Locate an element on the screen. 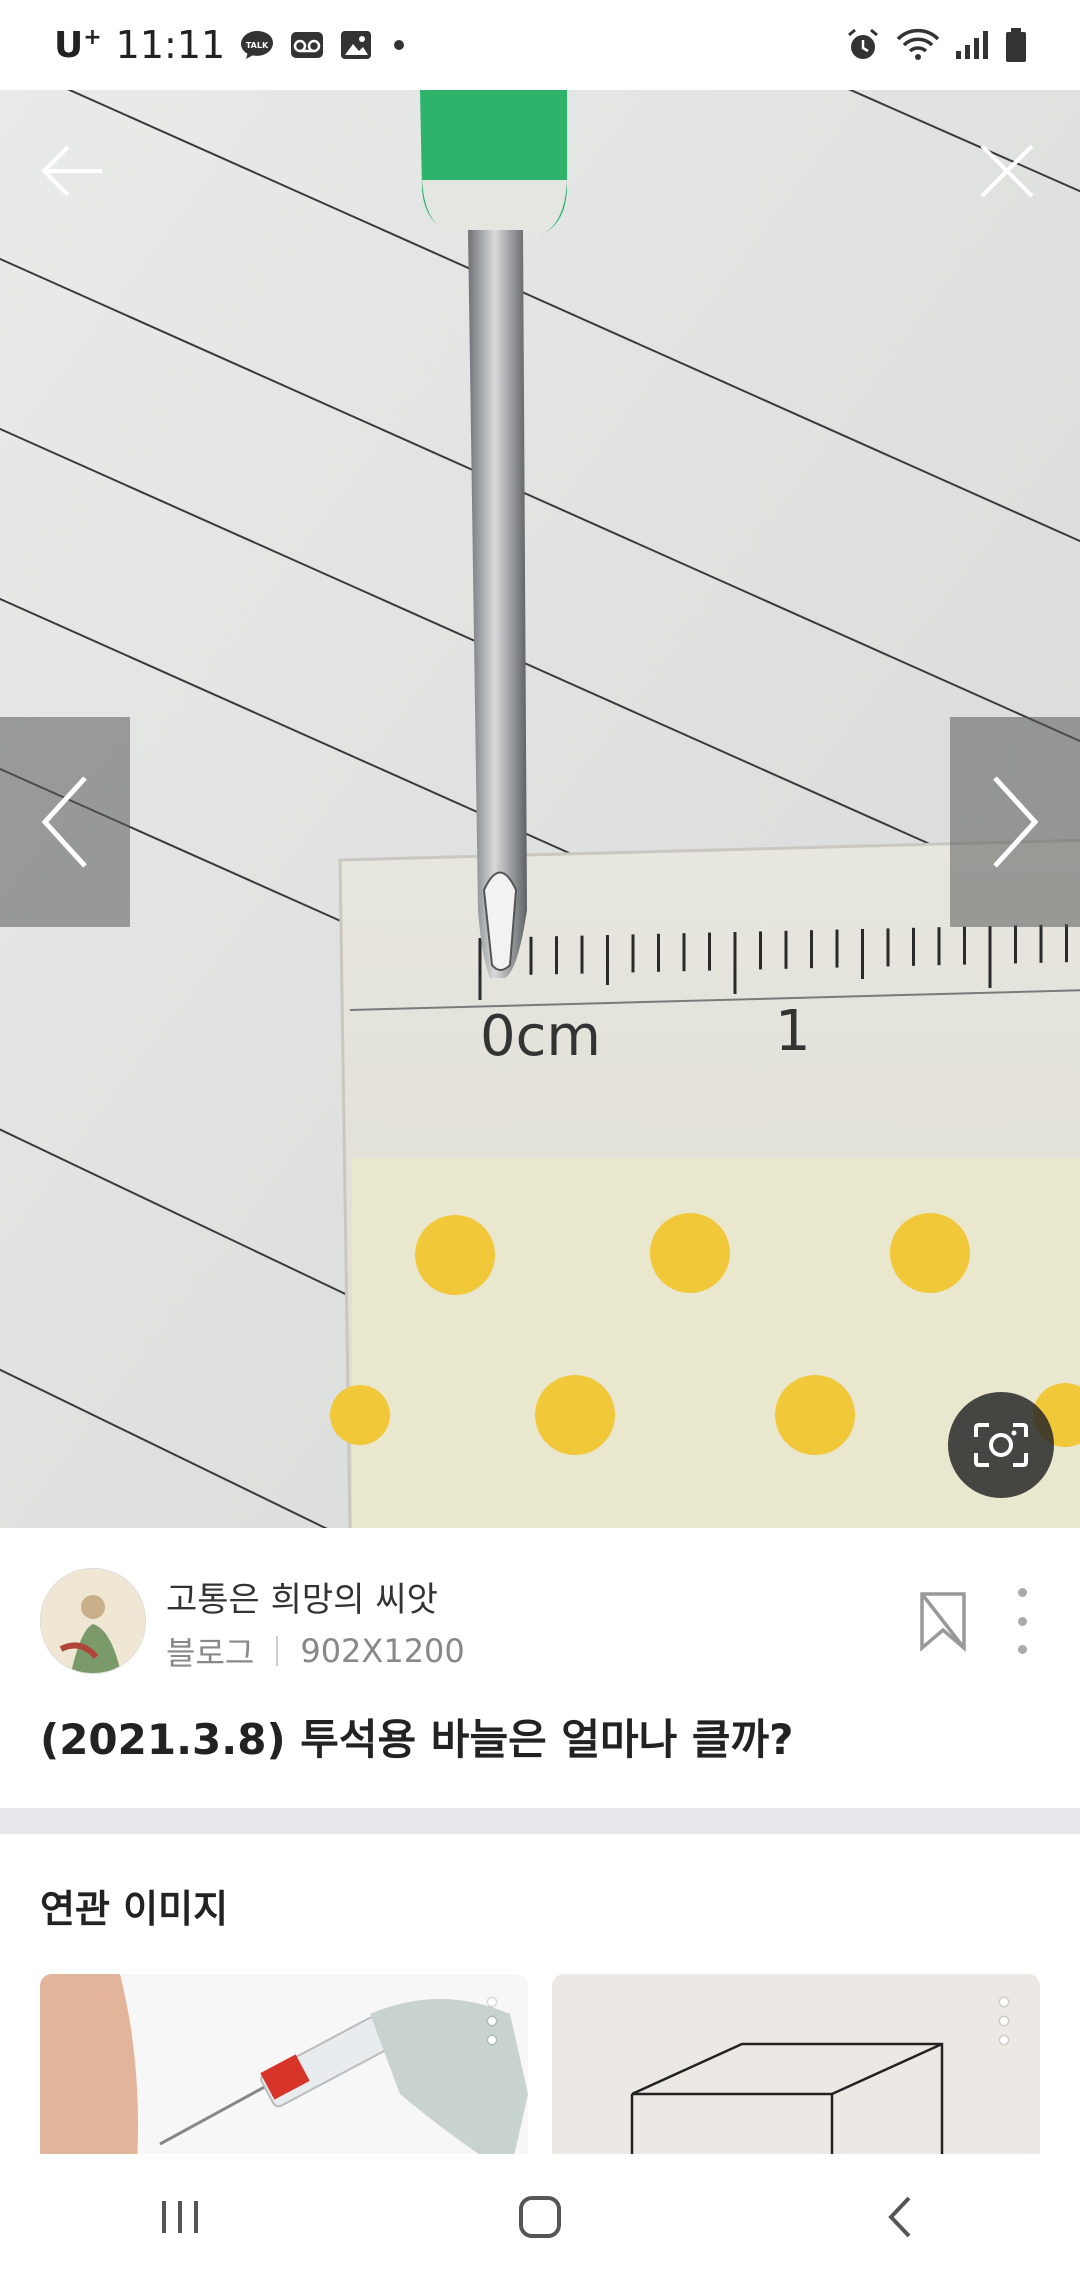  wifi-icon is located at coordinates (918, 45).